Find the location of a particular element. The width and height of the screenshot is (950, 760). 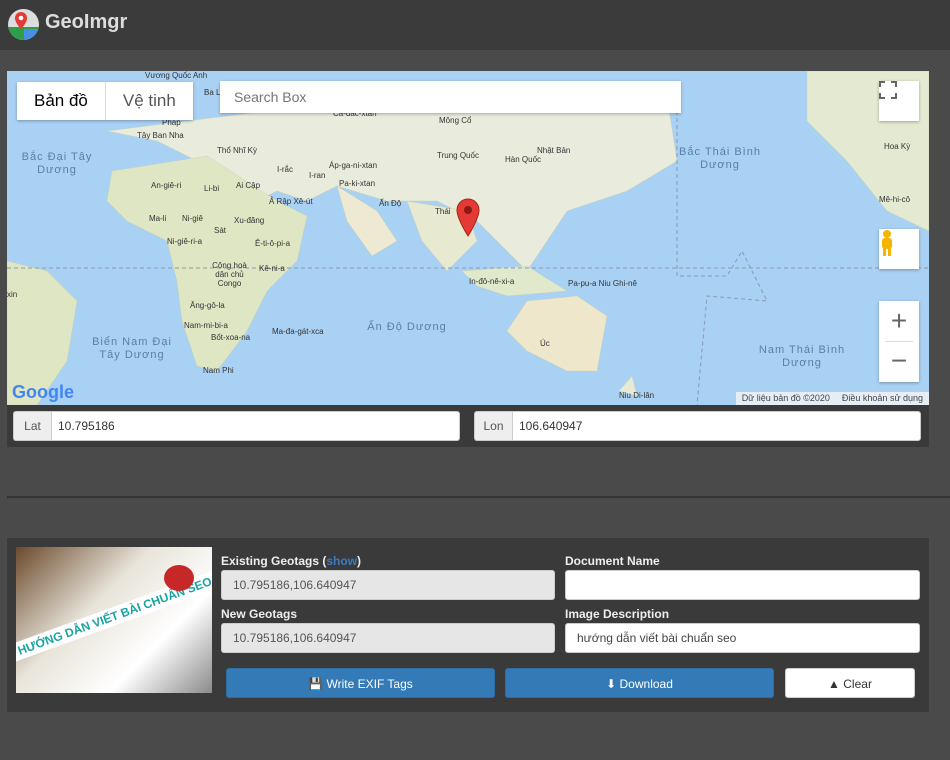

document-name-input is located at coordinates (742, 585).